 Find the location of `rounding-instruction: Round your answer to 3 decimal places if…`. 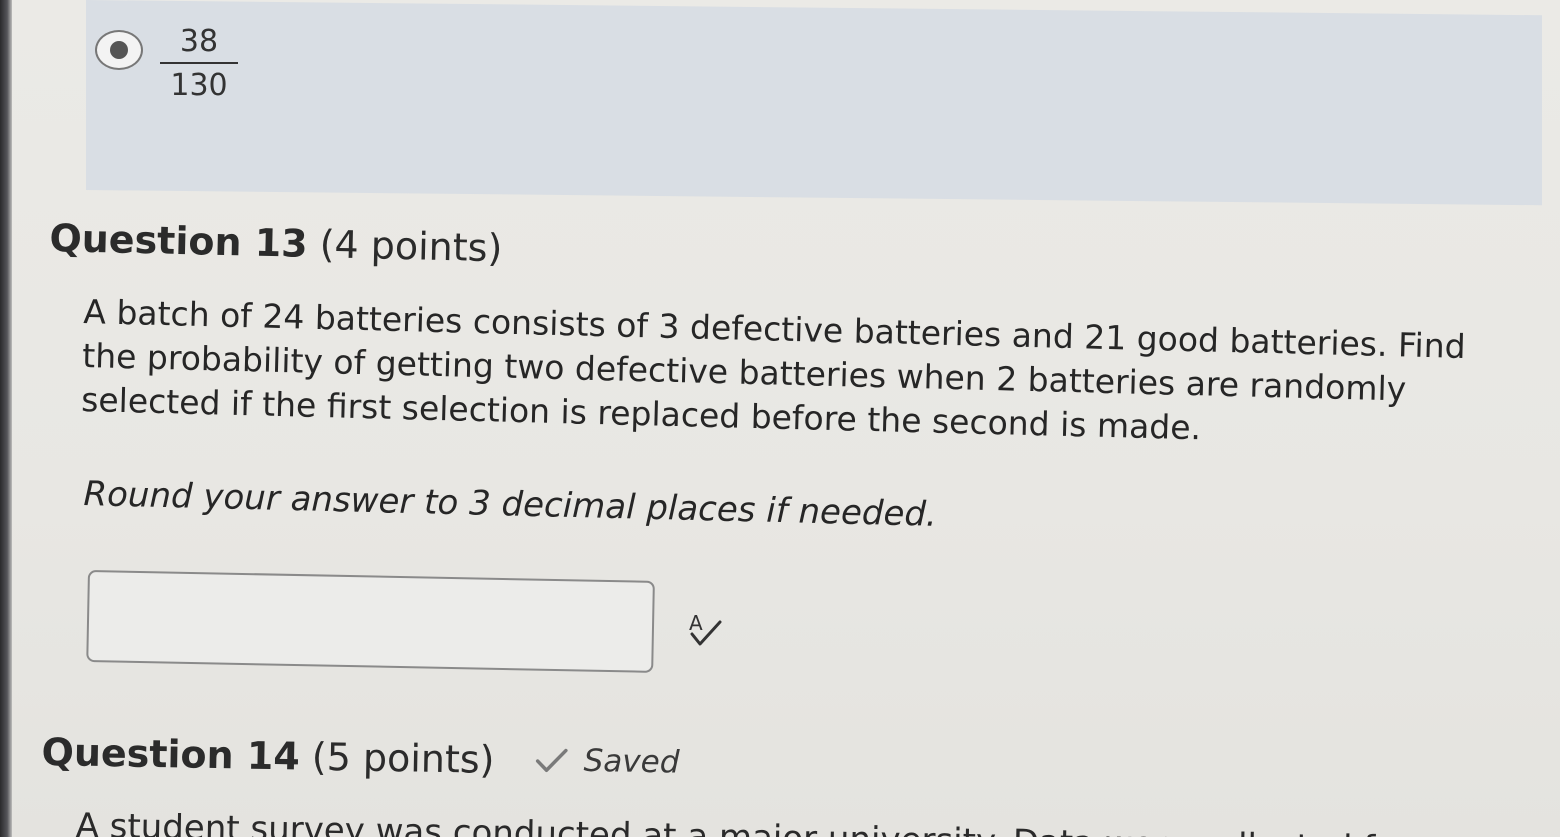

rounding-instruction: Round your answer to 3 decimal places if… is located at coordinates (510, 504).